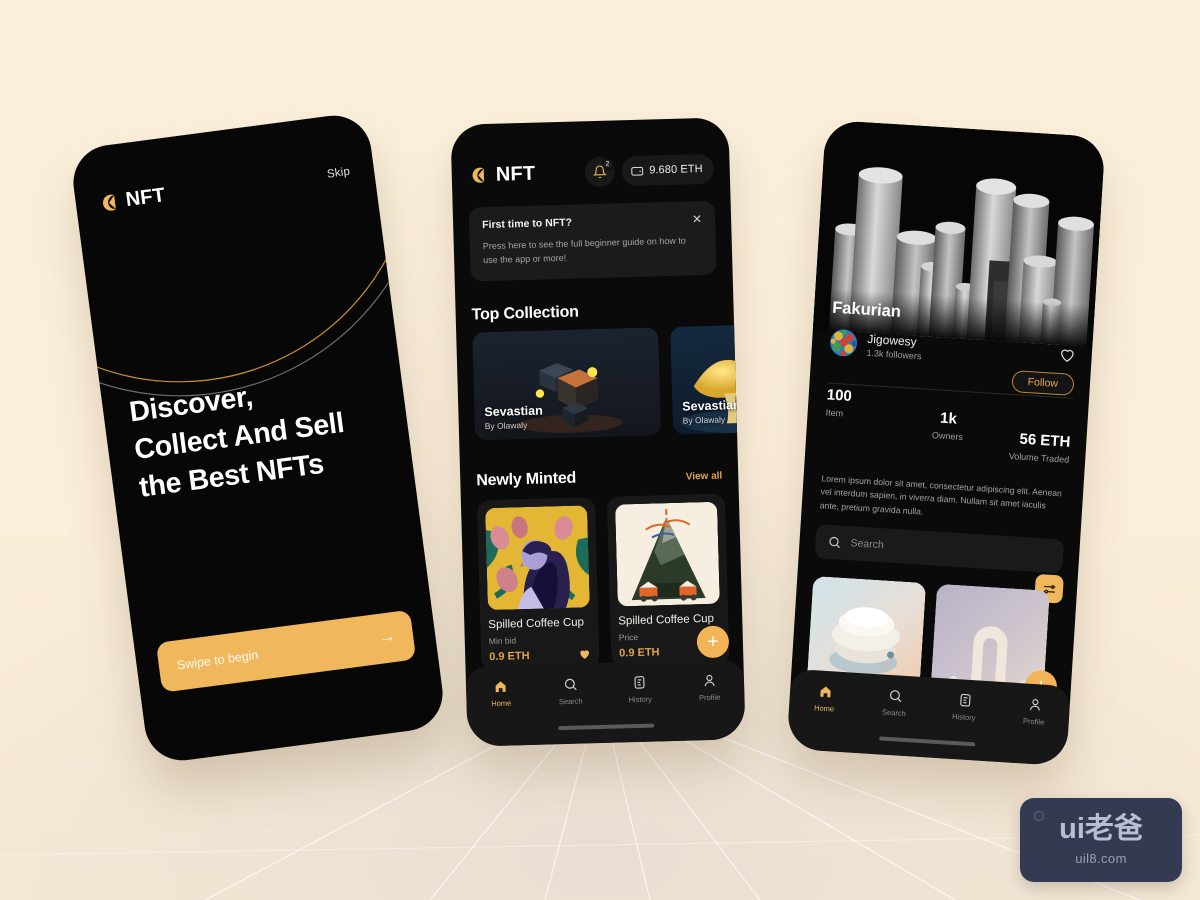 Image resolution: width=1200 pixels, height=900 pixels. What do you see at coordinates (1101, 828) in the screenshot?
I see `watermark-title: ui老爸` at bounding box center [1101, 828].